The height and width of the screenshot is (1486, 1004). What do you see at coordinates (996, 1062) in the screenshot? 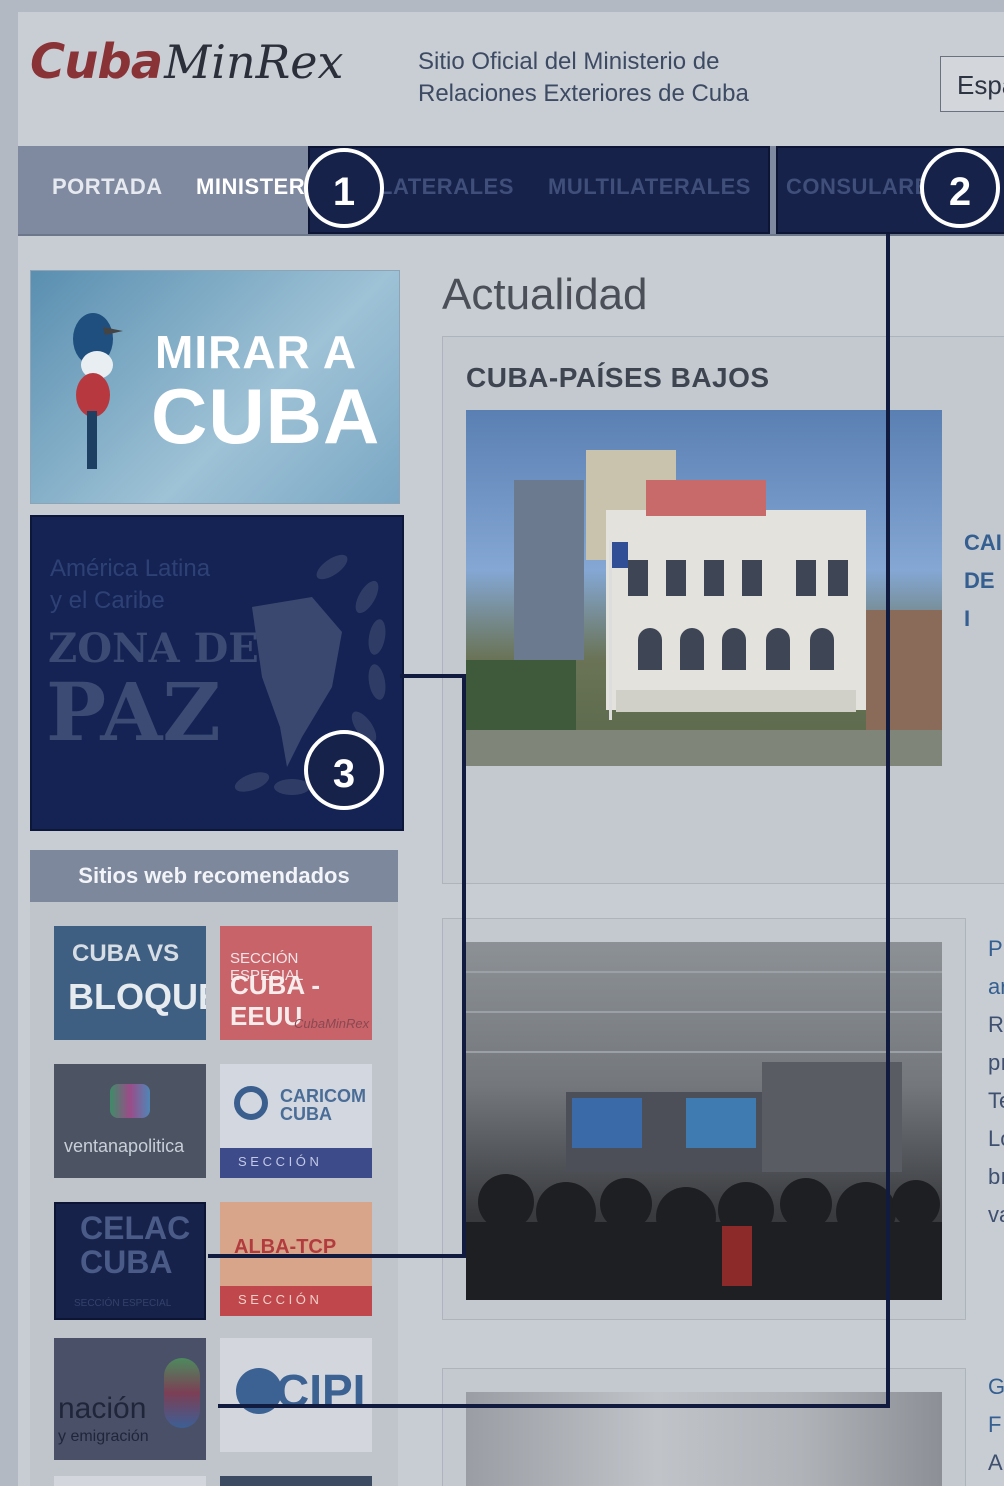
I see `news-card-2-excerpt-line: pı` at bounding box center [996, 1062].